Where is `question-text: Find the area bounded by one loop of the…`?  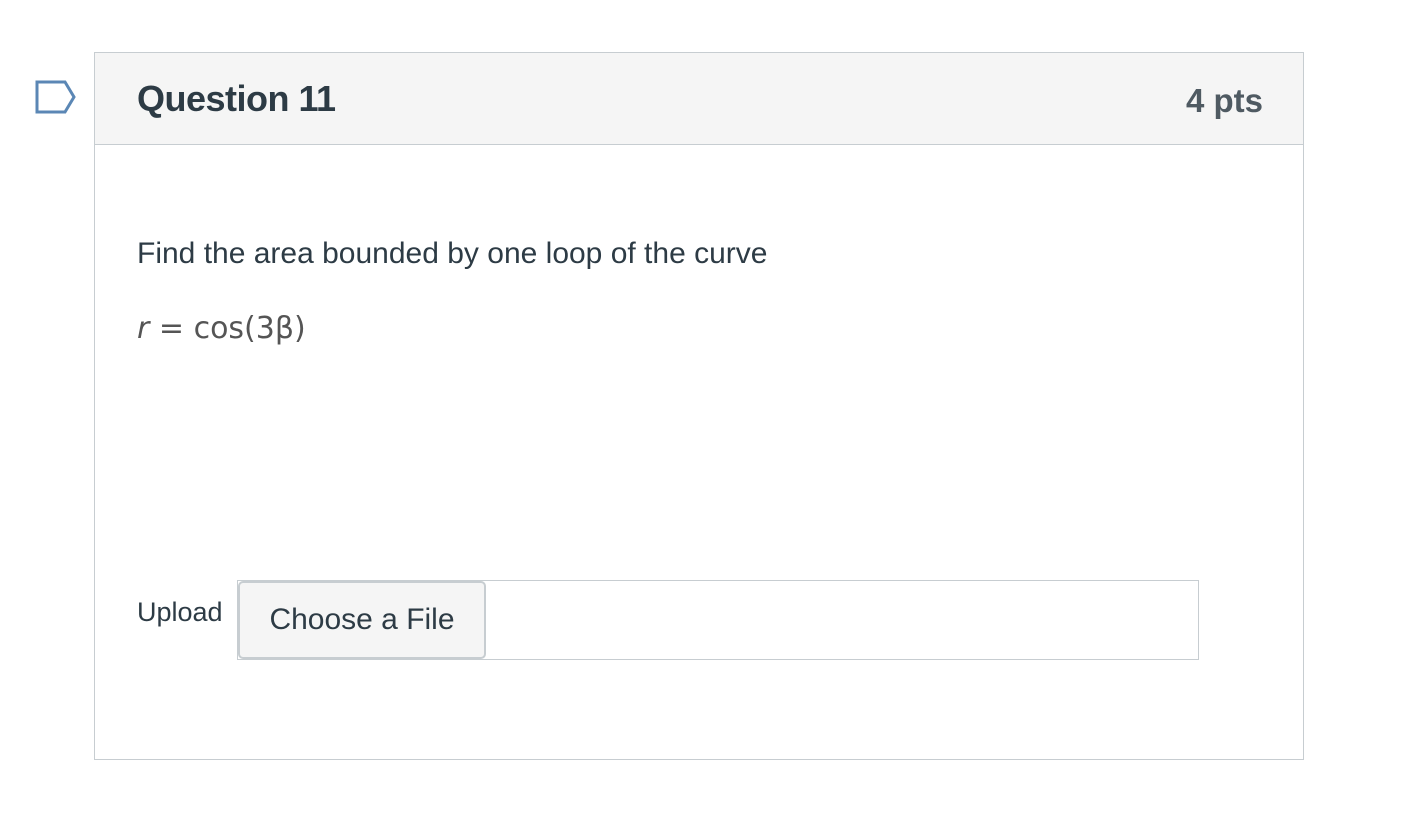
question-text: Find the area bounded by one loop of the… is located at coordinates (452, 253).